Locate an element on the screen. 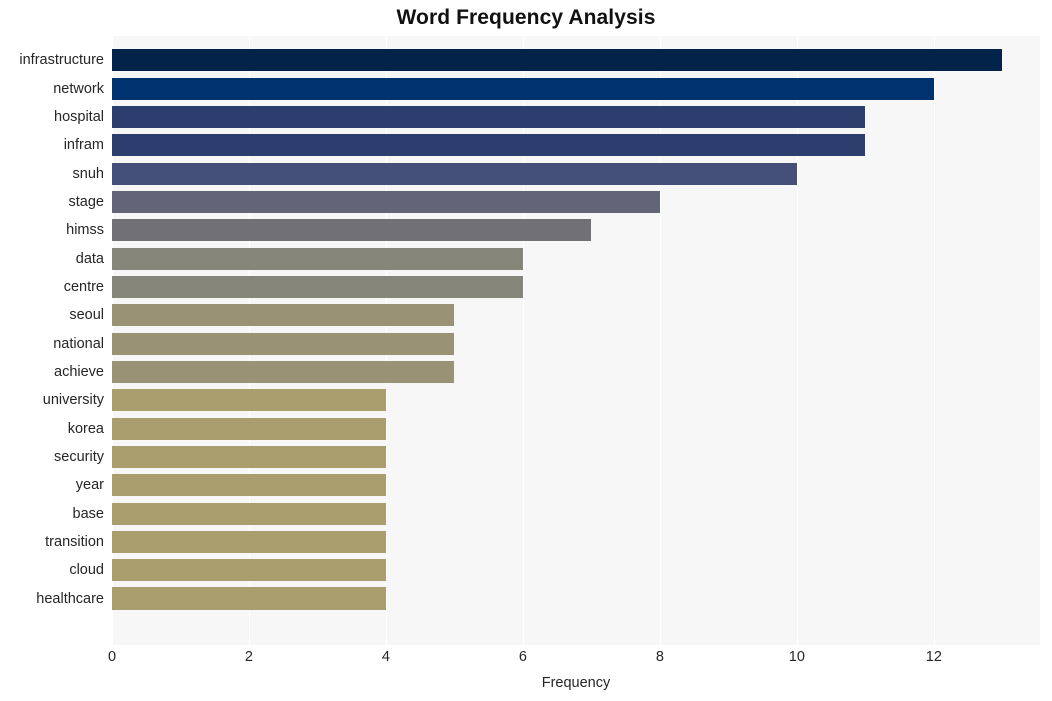 The image size is (1052, 701). y-tick-label-snuh: snuh is located at coordinates (88, 173).